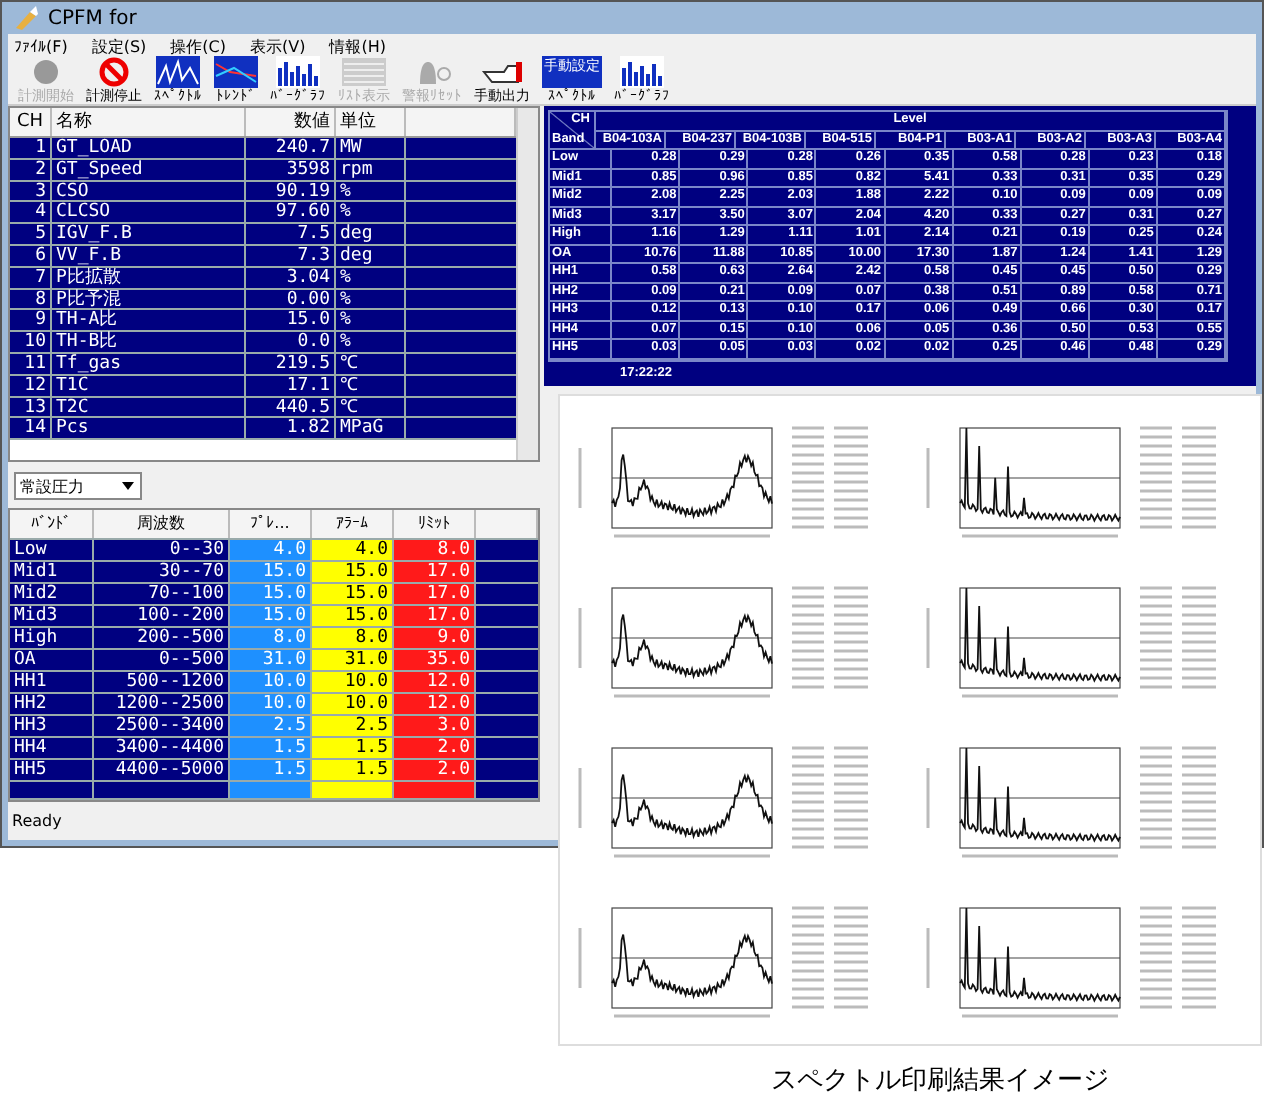 This screenshot has height=1106, width=1280. What do you see at coordinates (149, 234) in the screenshot?
I see `table-cell: IGV_F.B` at bounding box center [149, 234].